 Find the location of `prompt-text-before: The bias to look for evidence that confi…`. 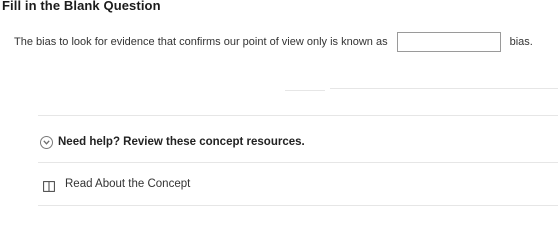

prompt-text-before: The bias to look for evidence that confi… is located at coordinates (201, 42).